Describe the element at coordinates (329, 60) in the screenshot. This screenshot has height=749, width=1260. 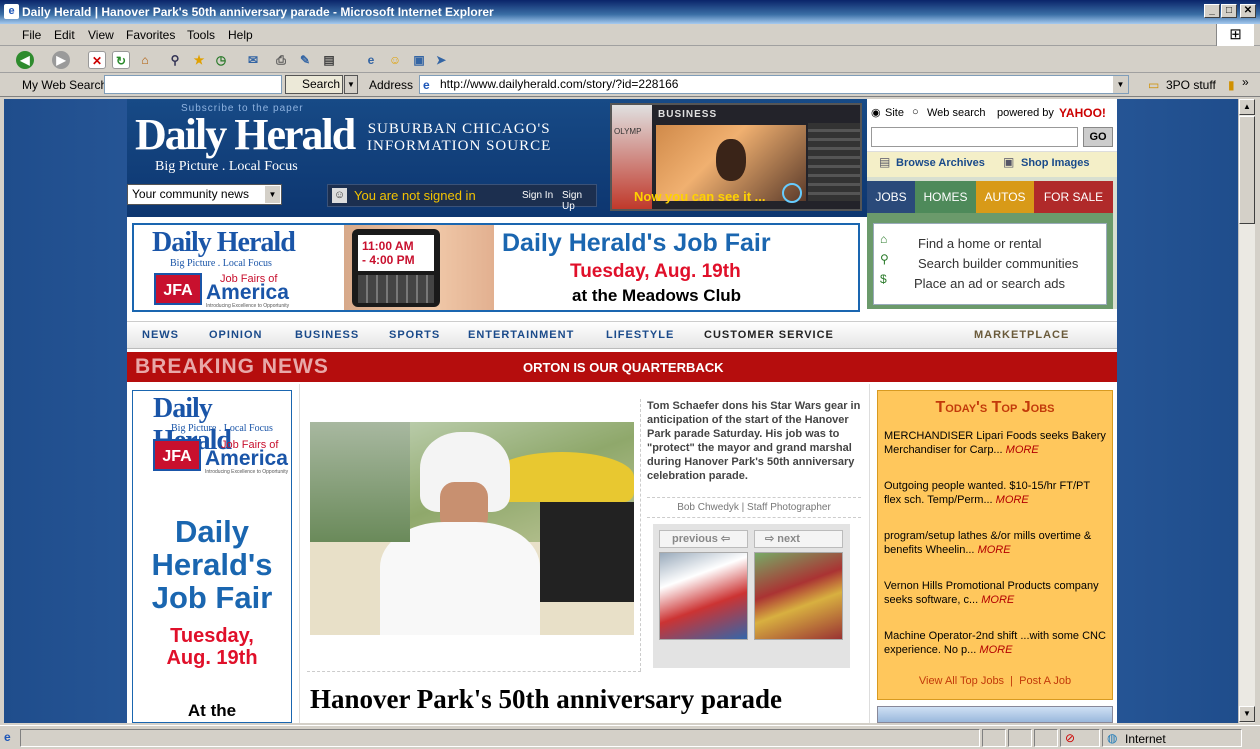
I see `discuss-icon: ▤` at that location.